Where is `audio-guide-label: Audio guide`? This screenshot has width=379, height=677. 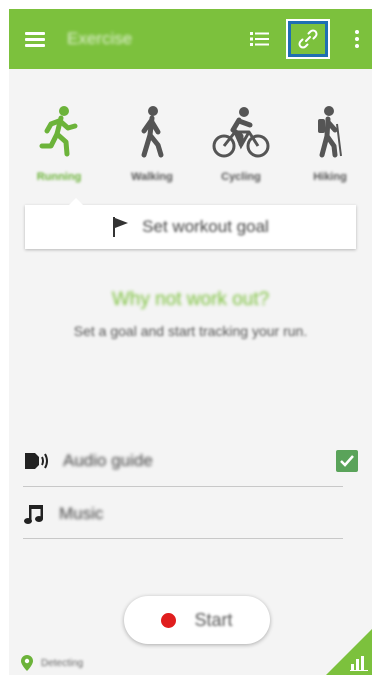
audio-guide-label: Audio guide is located at coordinates (108, 460).